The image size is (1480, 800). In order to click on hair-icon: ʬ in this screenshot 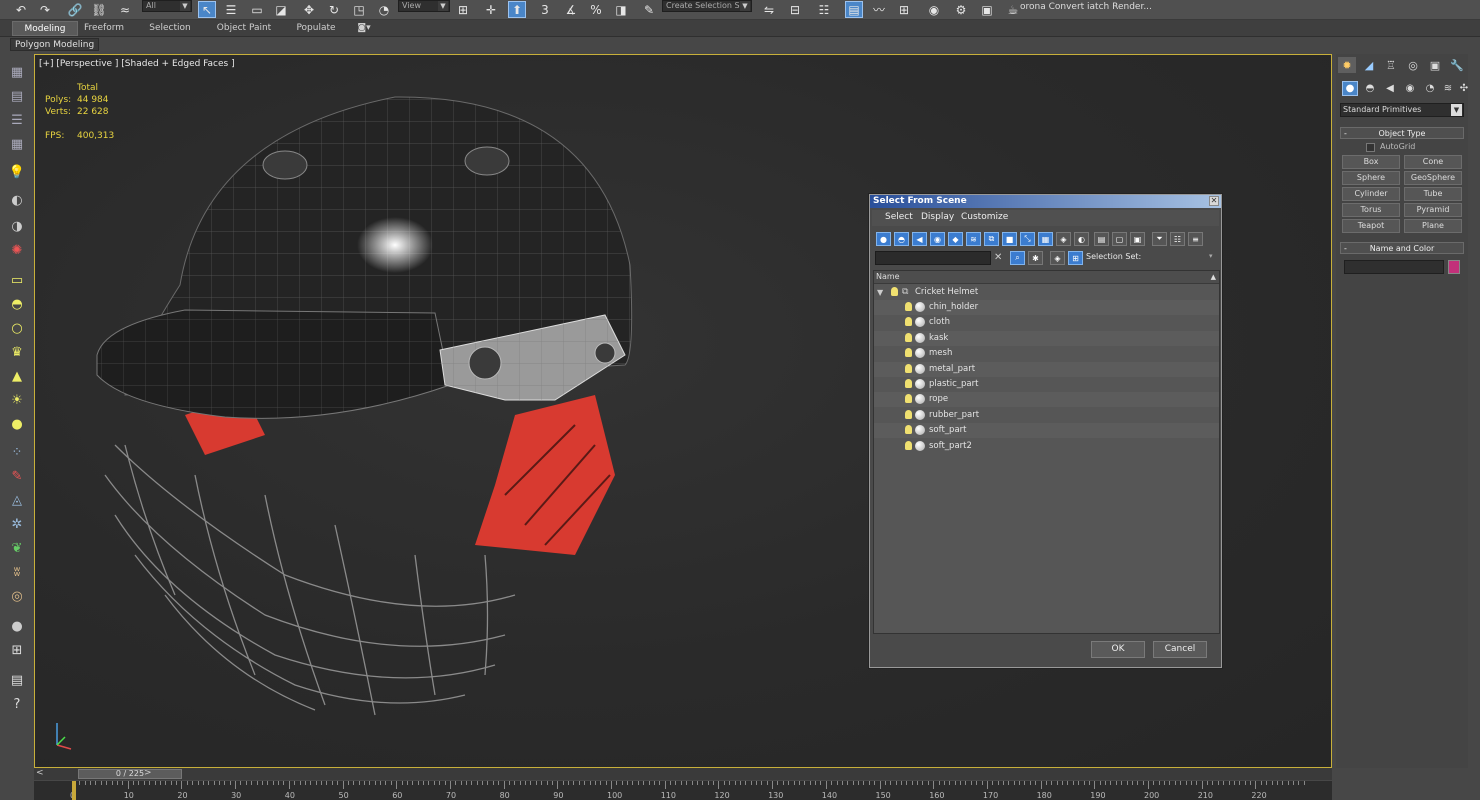, I will do `click(17, 572)`.